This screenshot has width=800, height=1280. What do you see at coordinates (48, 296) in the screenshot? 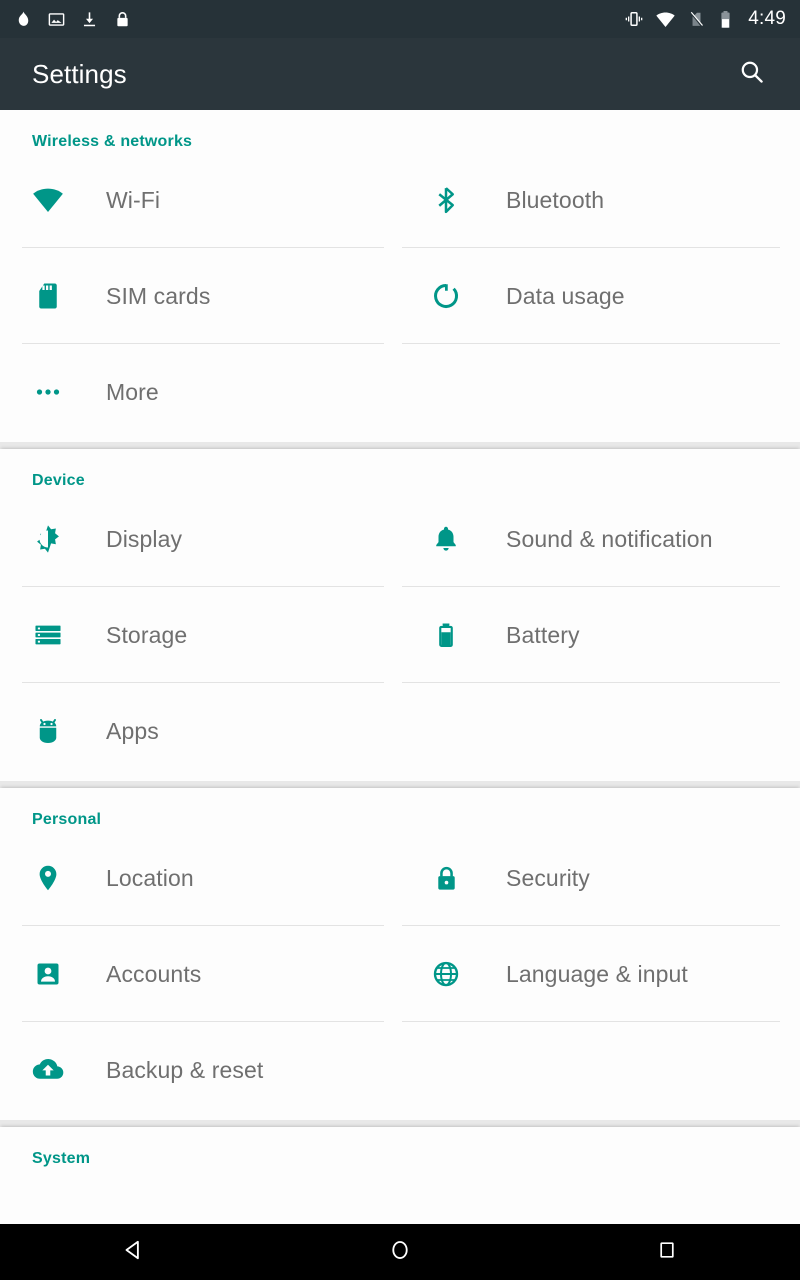
I see `sim-card-icon` at bounding box center [48, 296].